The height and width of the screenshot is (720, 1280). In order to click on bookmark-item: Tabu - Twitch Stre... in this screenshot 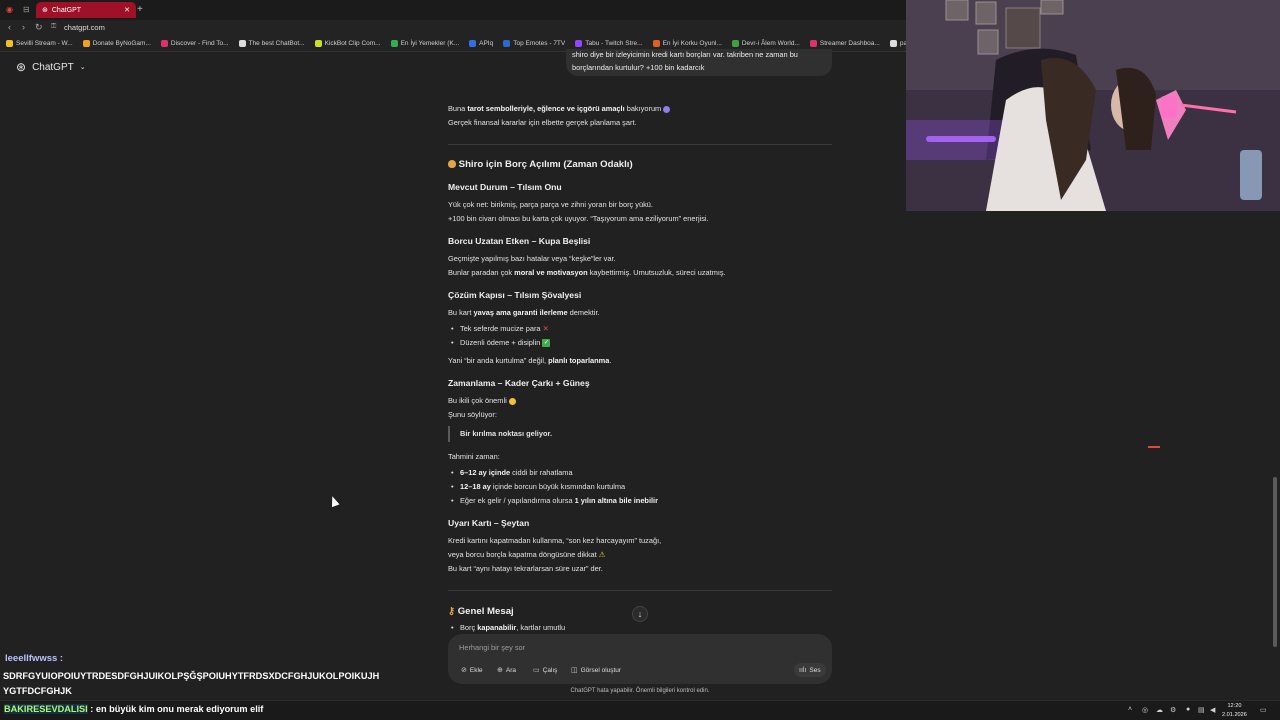, I will do `click(609, 43)`.